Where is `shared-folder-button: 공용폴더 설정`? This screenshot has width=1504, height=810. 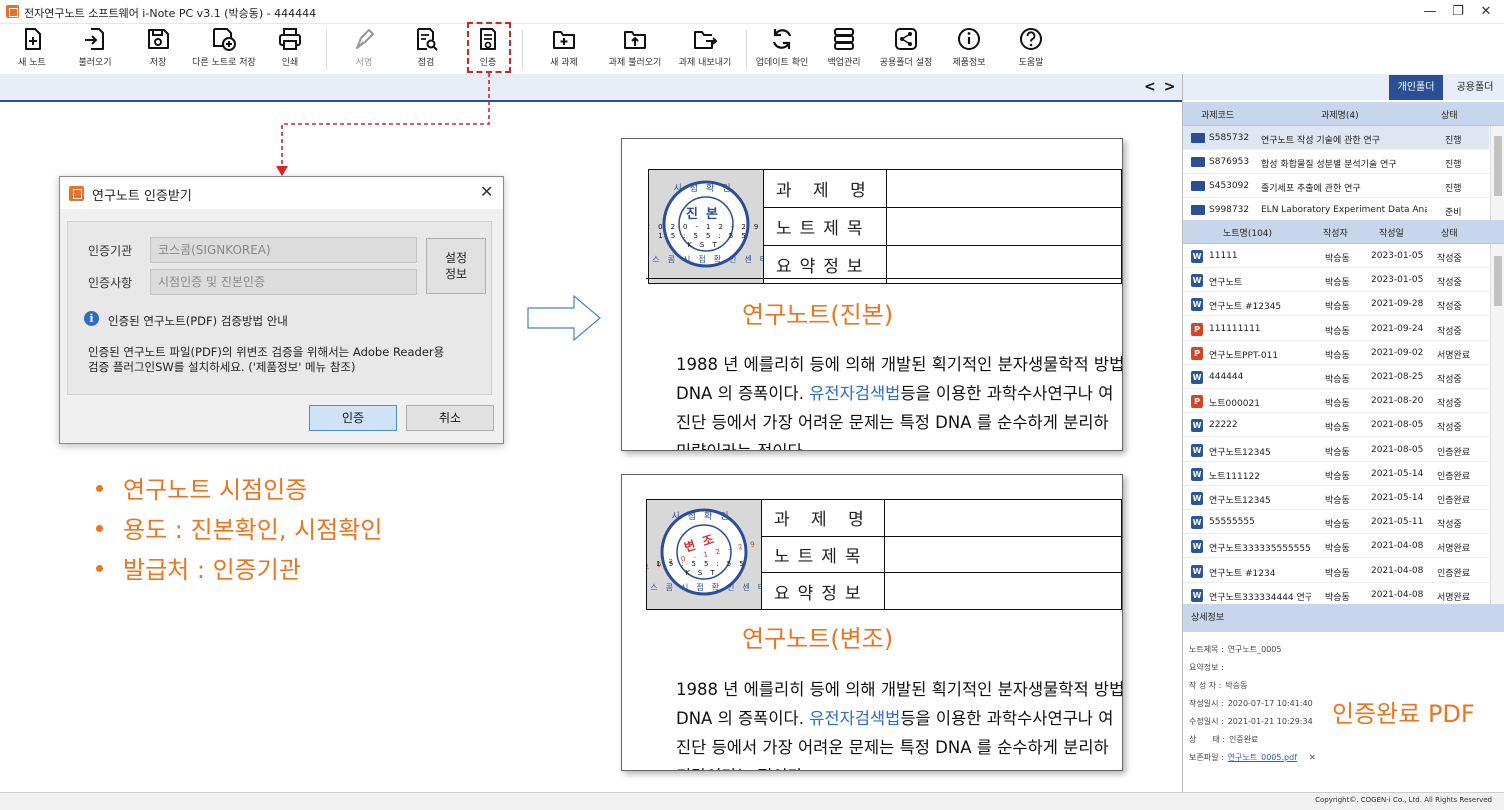 shared-folder-button: 공용폴더 설정 is located at coordinates (906, 49).